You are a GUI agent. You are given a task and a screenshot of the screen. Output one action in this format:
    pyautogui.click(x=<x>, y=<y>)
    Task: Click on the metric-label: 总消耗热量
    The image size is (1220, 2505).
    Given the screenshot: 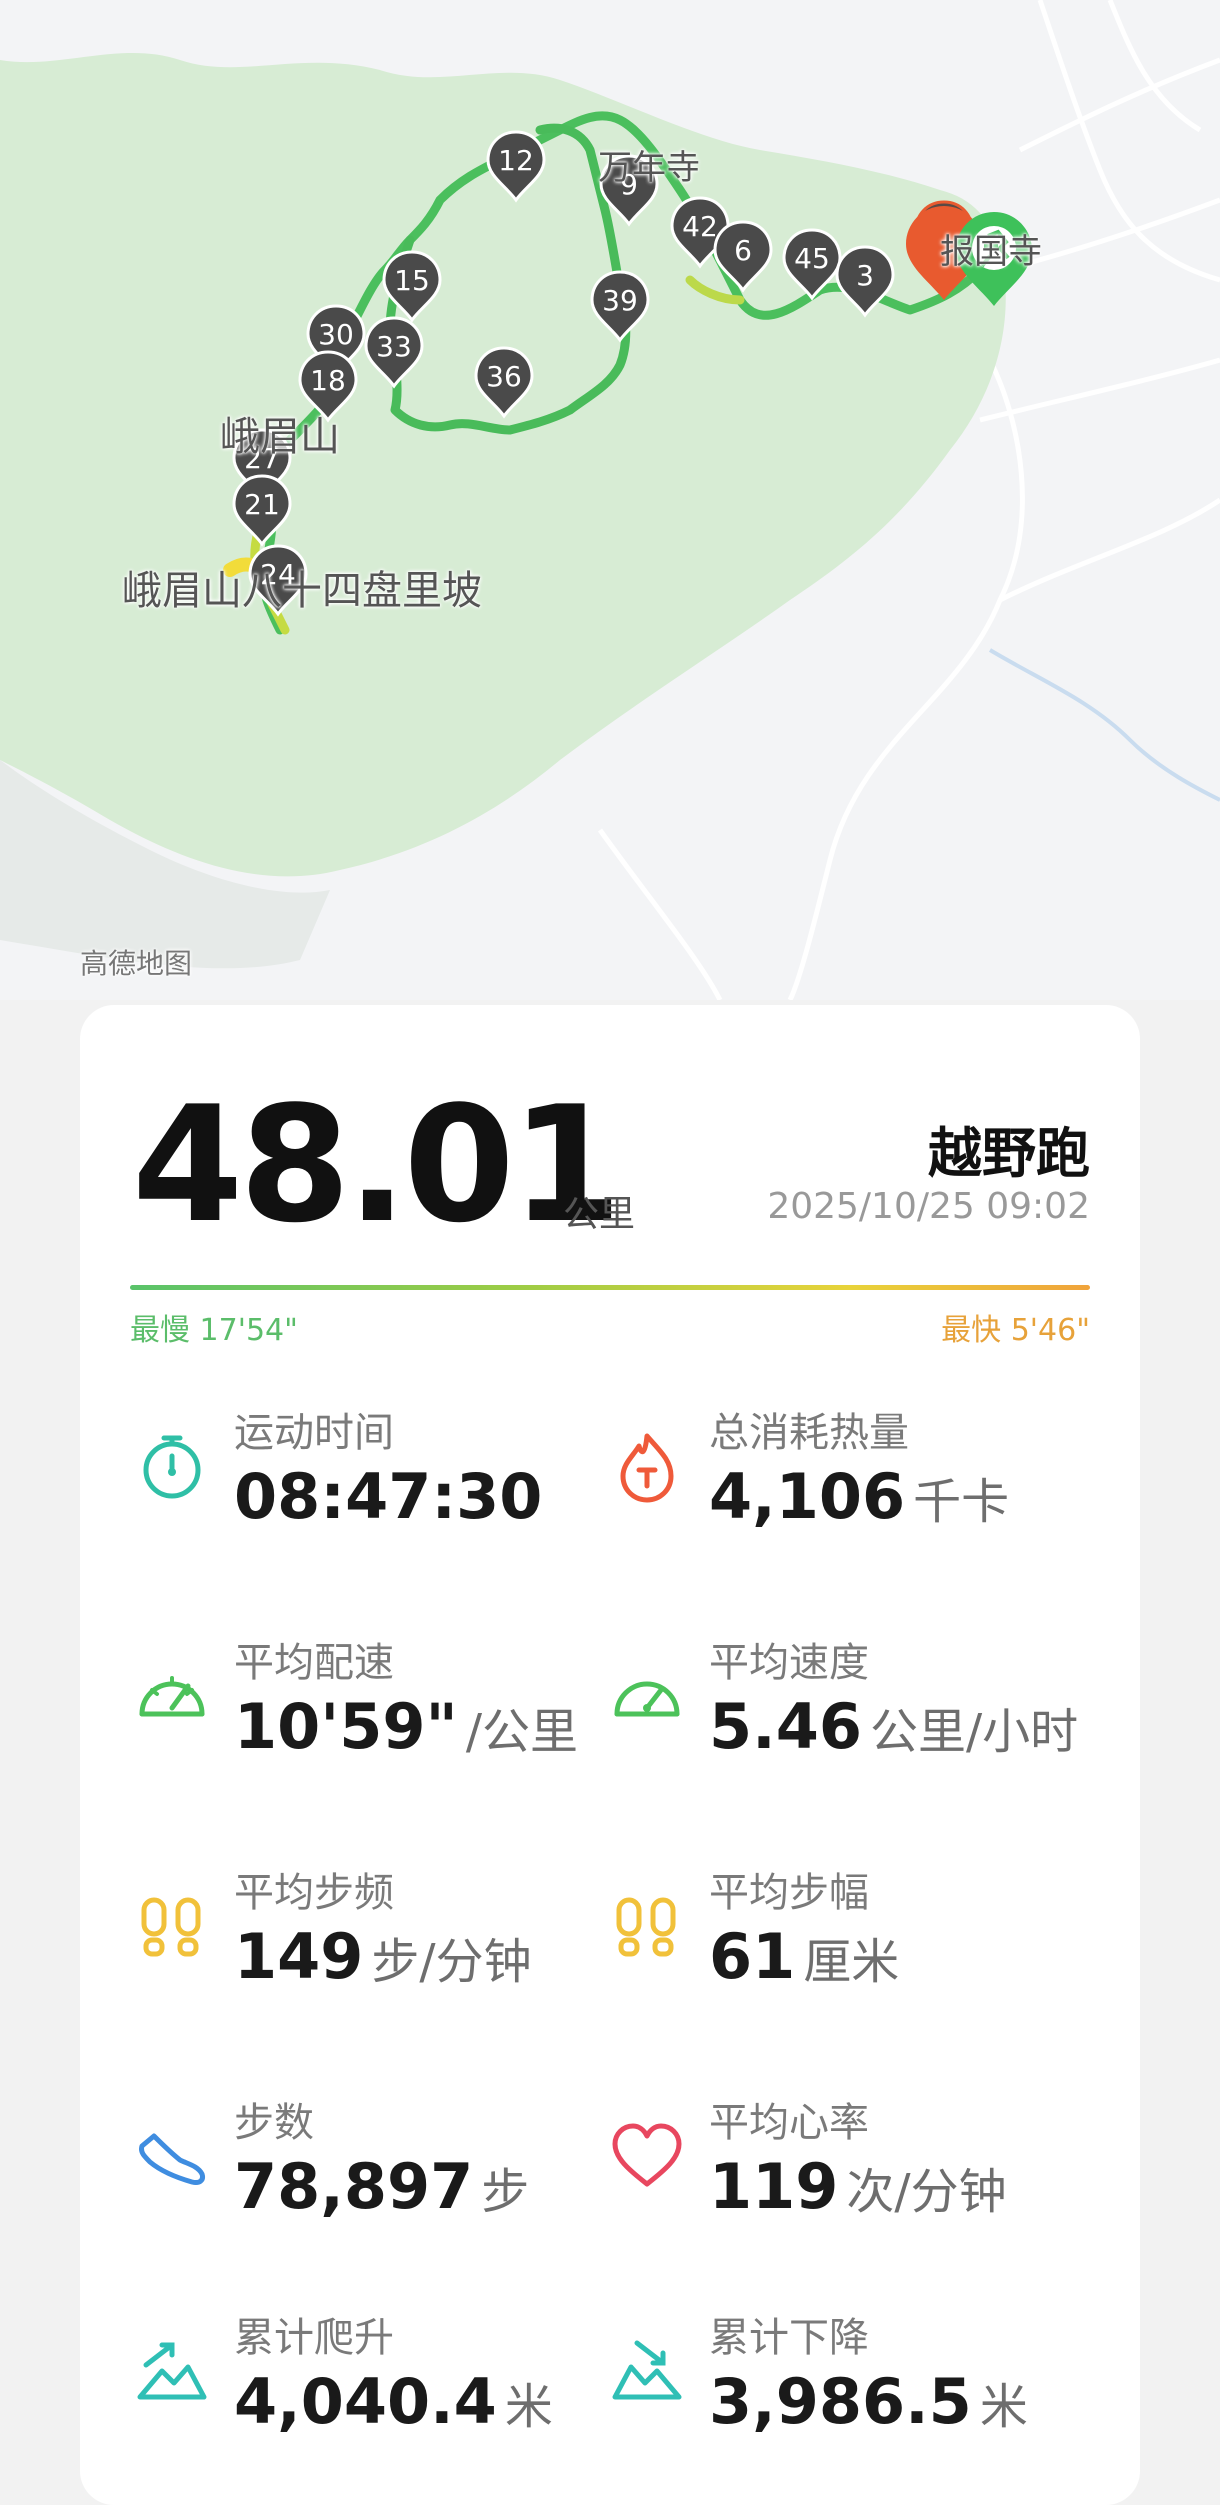 What is the action you would take?
    pyautogui.click(x=809, y=1433)
    